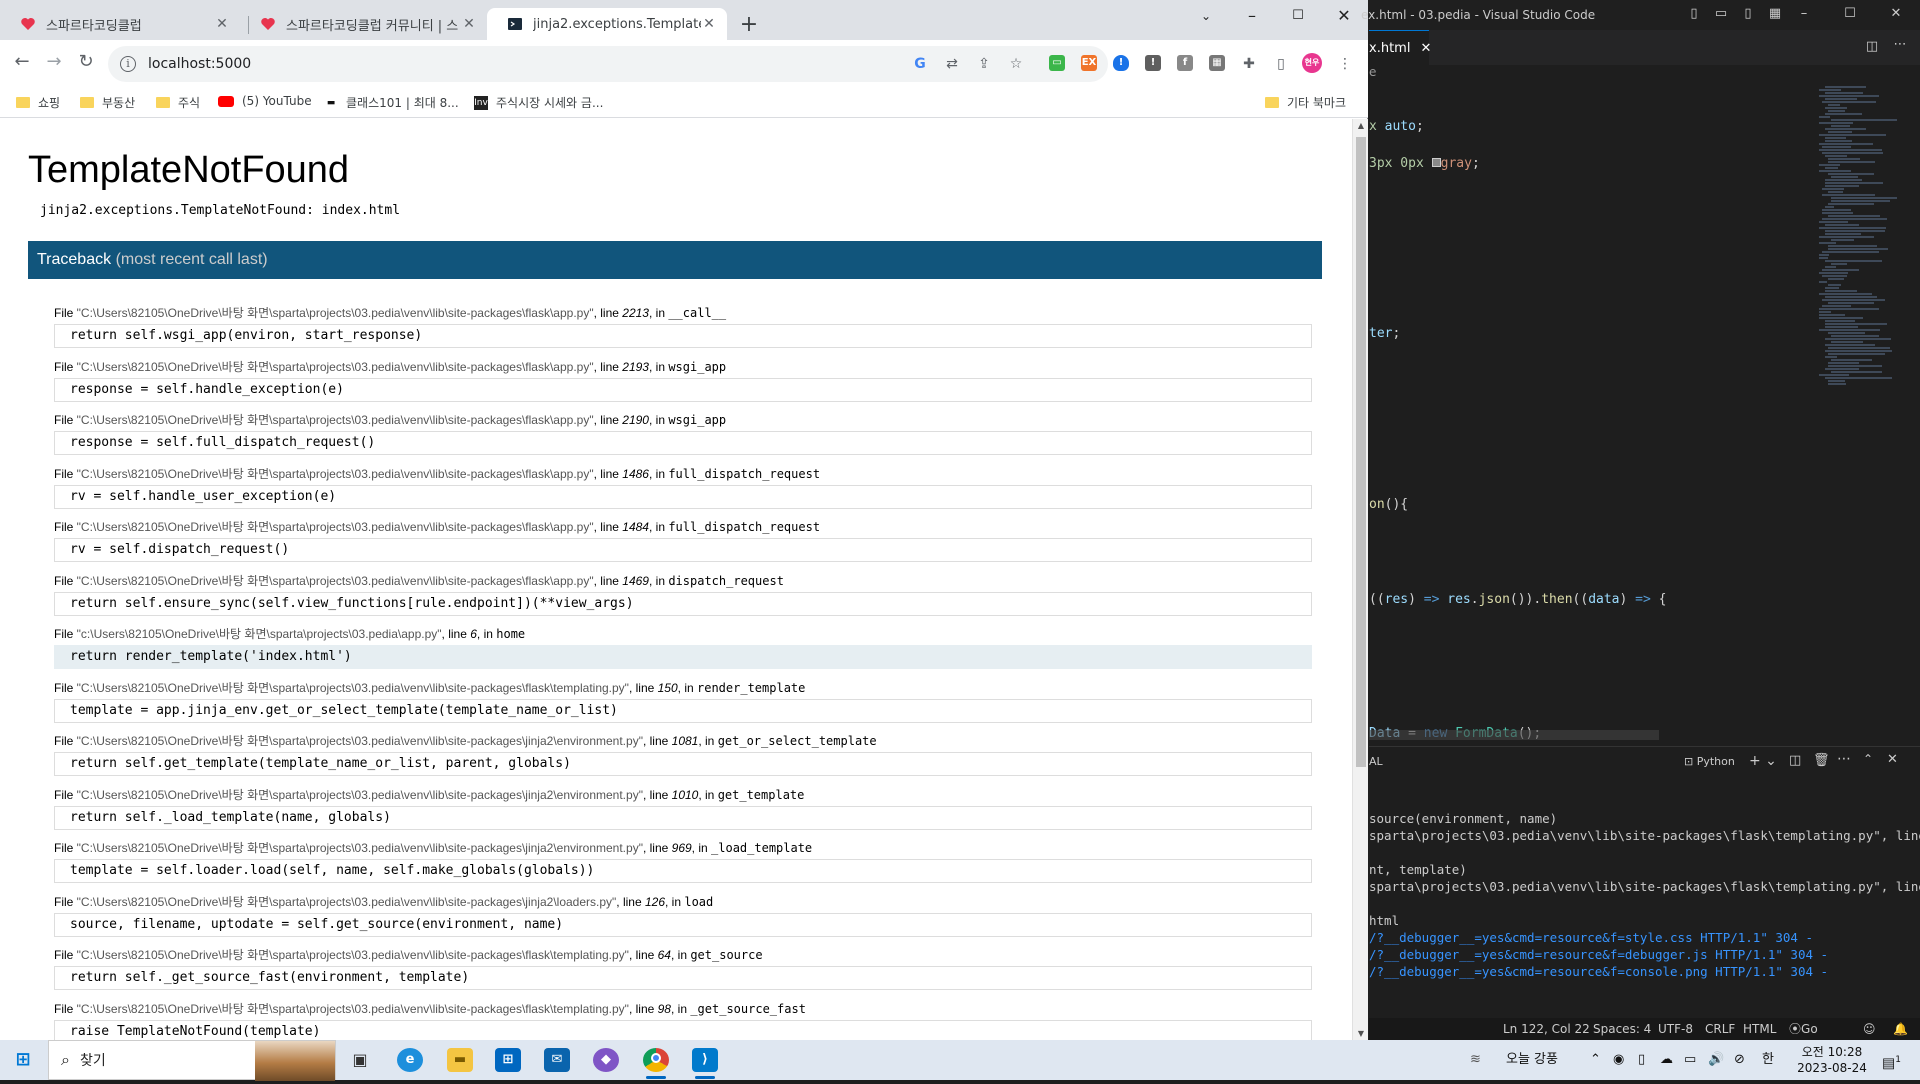 The width and height of the screenshot is (1920, 1084). I want to click on network-icon: ▭, so click(1690, 1060).